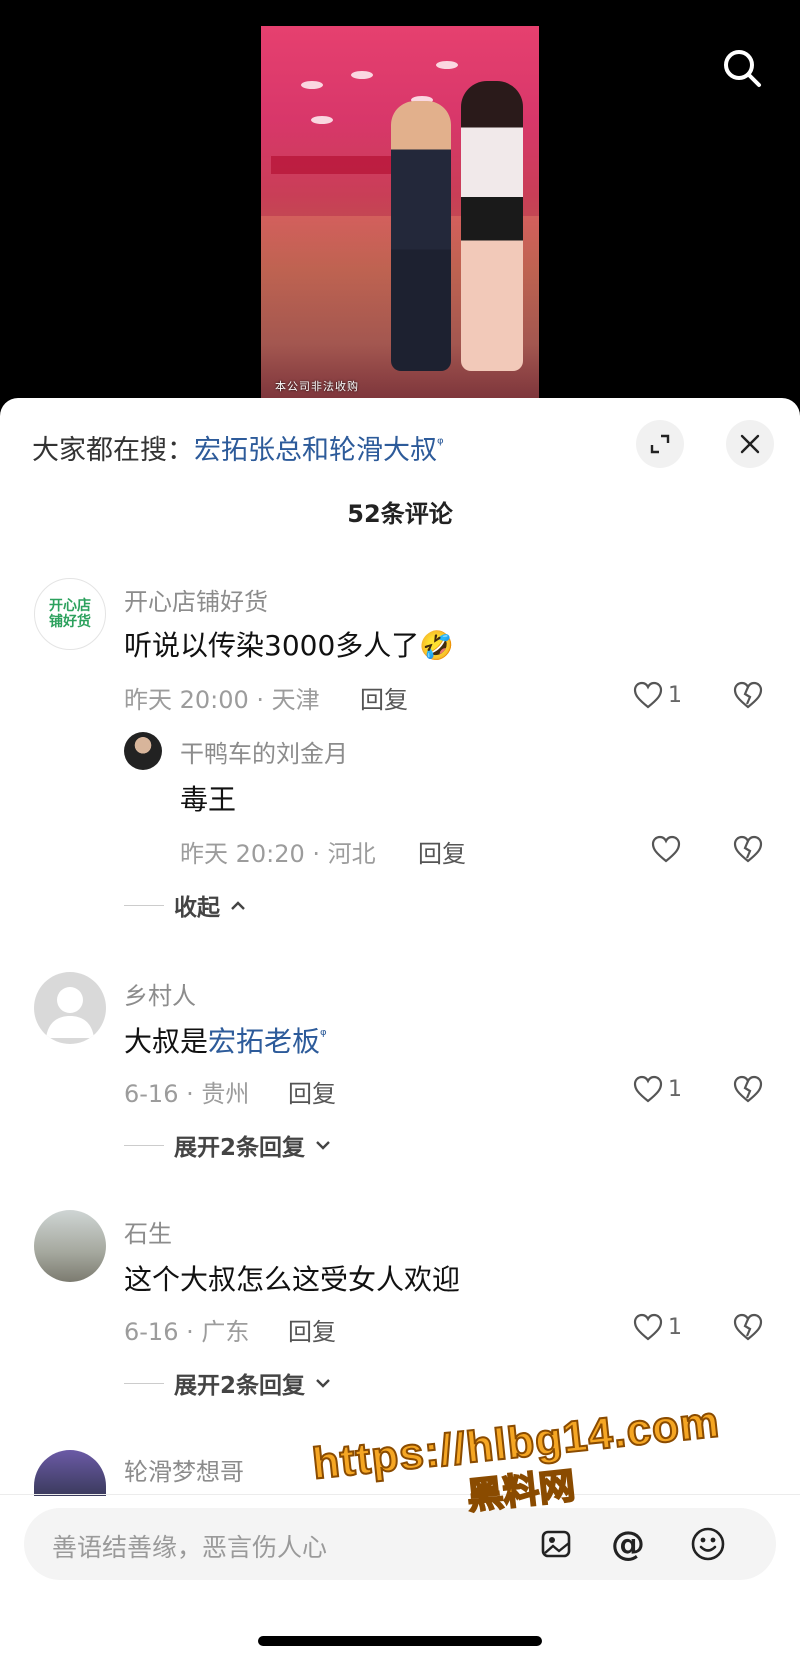  I want to click on image-button, so click(556, 1544).